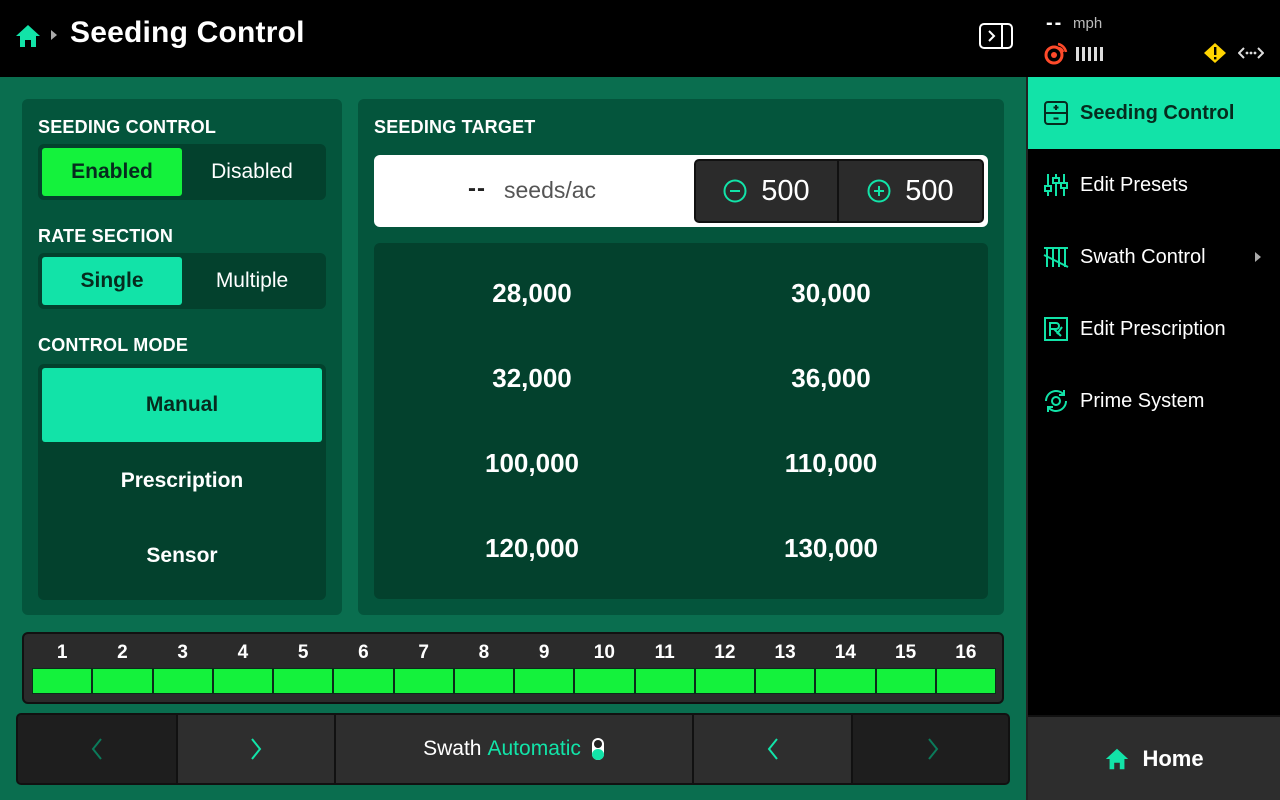 Image resolution: width=1280 pixels, height=800 pixels. I want to click on section-number: 6, so click(363, 652).